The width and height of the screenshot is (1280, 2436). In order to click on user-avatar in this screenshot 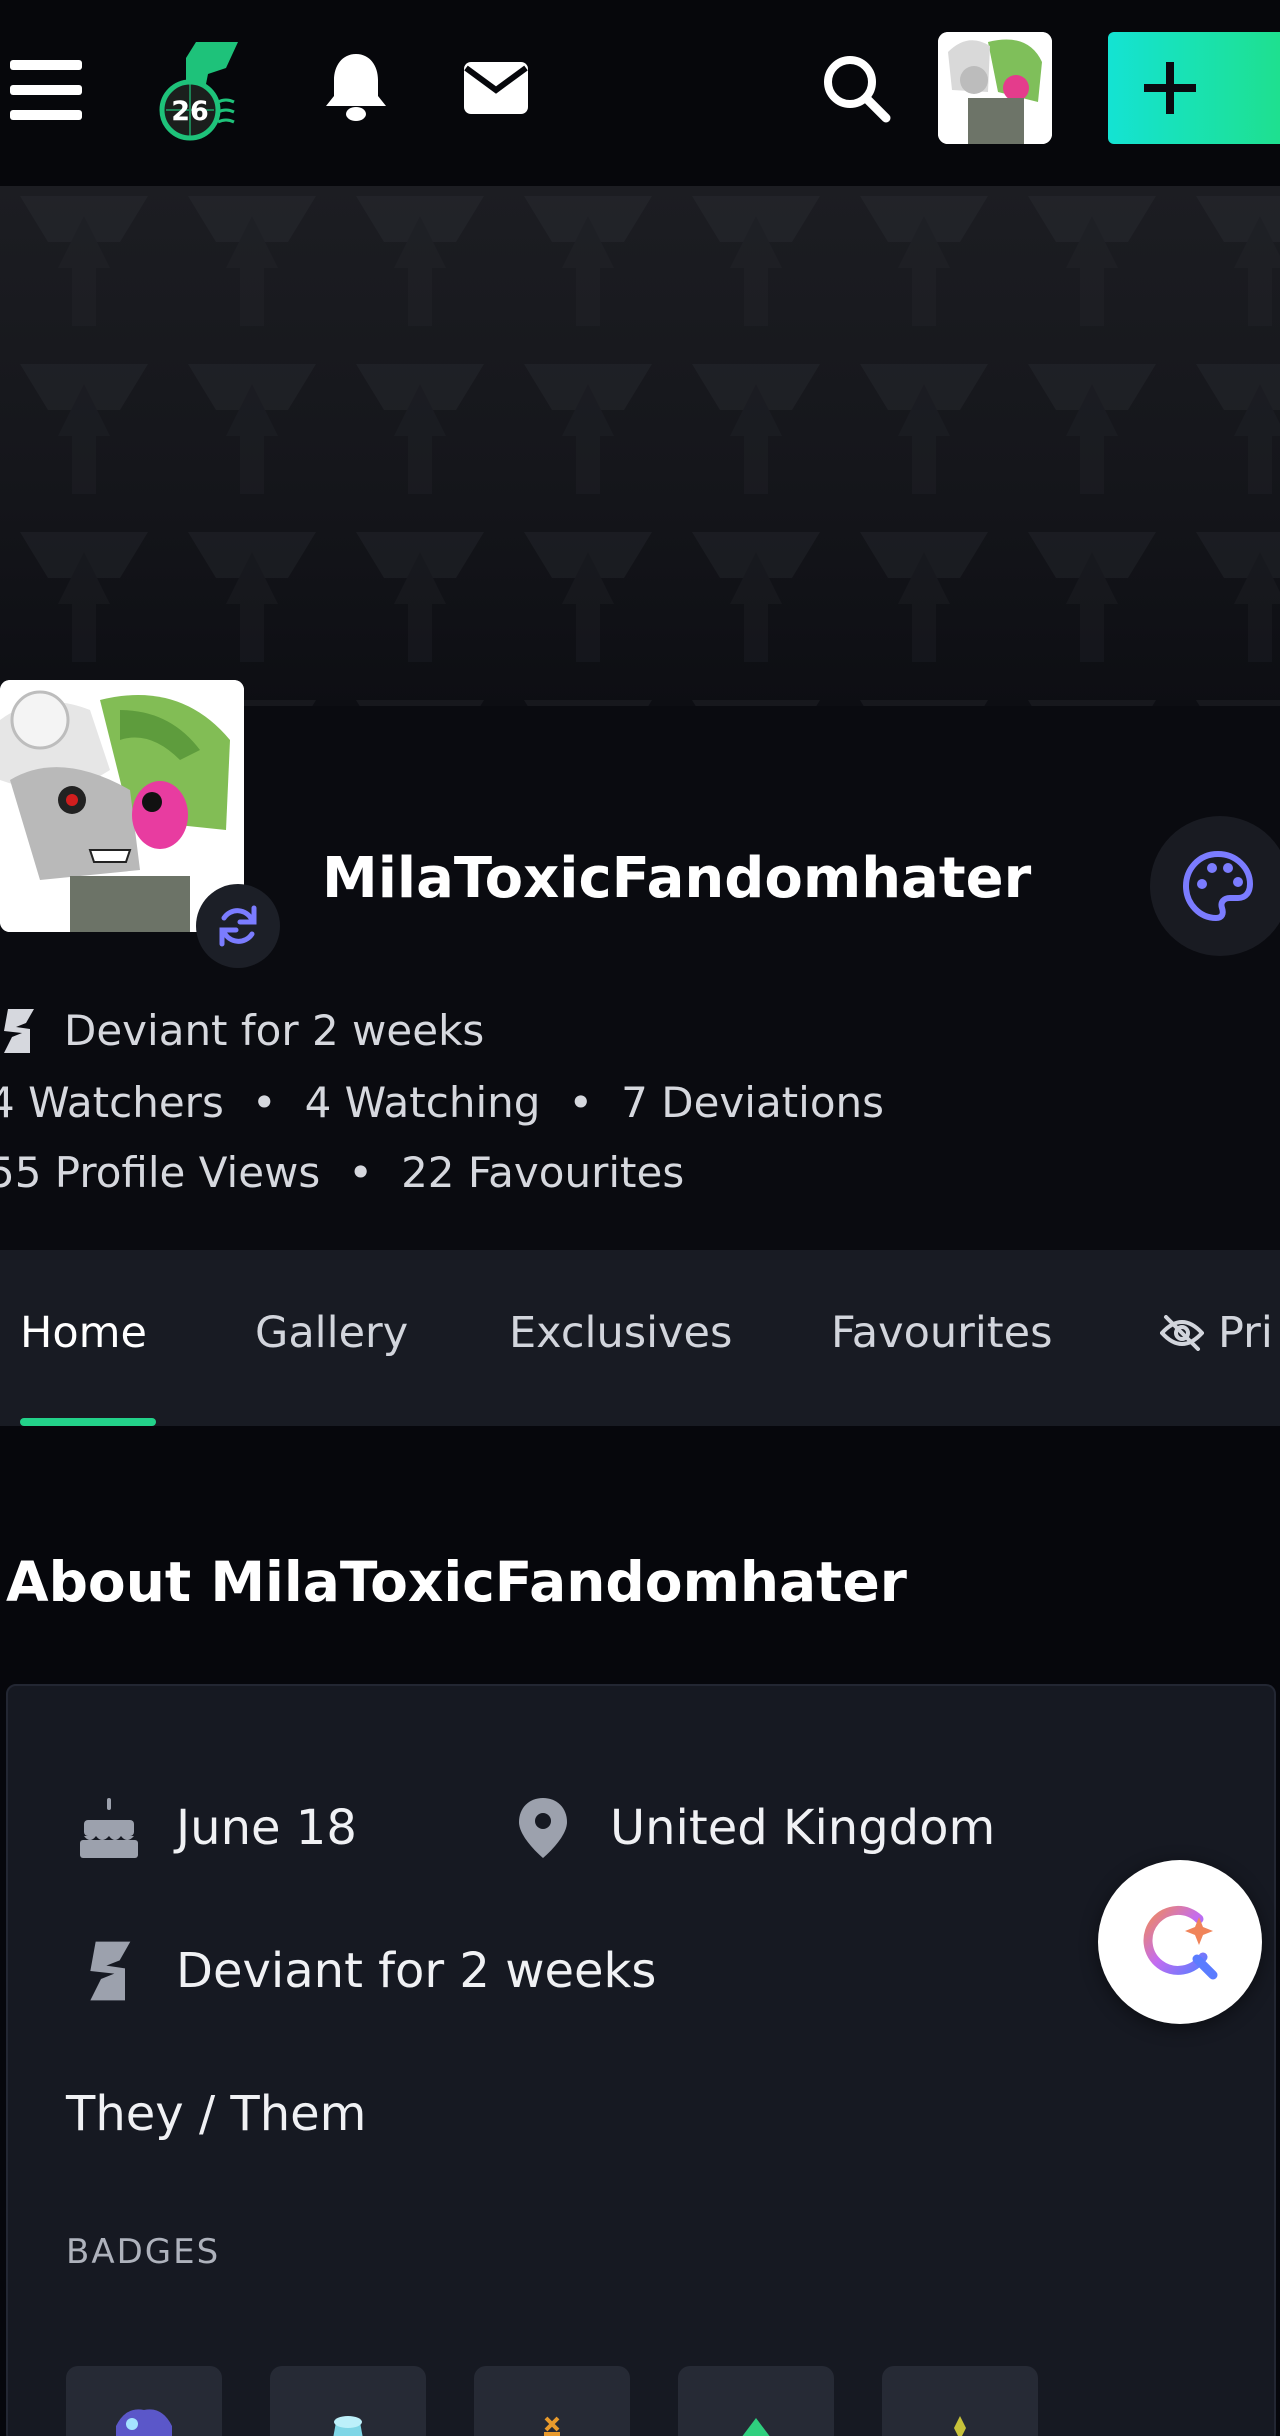, I will do `click(995, 88)`.